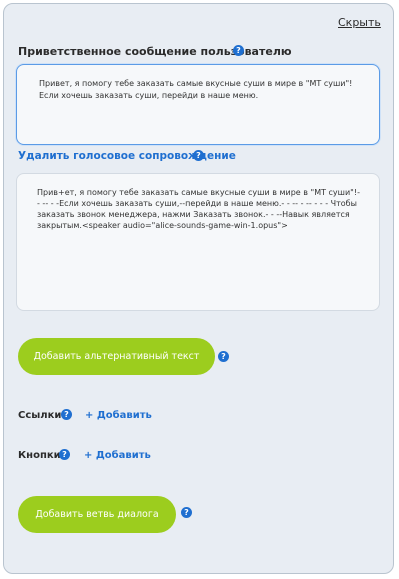 The height and width of the screenshot is (579, 399). Describe the element at coordinates (223, 356) in the screenshot. I see `alt-text-help-icon: ?` at that location.